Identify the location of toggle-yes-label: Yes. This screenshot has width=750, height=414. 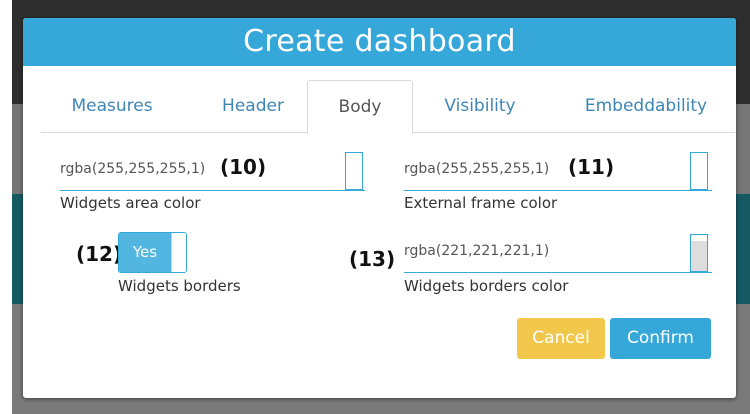
(145, 252).